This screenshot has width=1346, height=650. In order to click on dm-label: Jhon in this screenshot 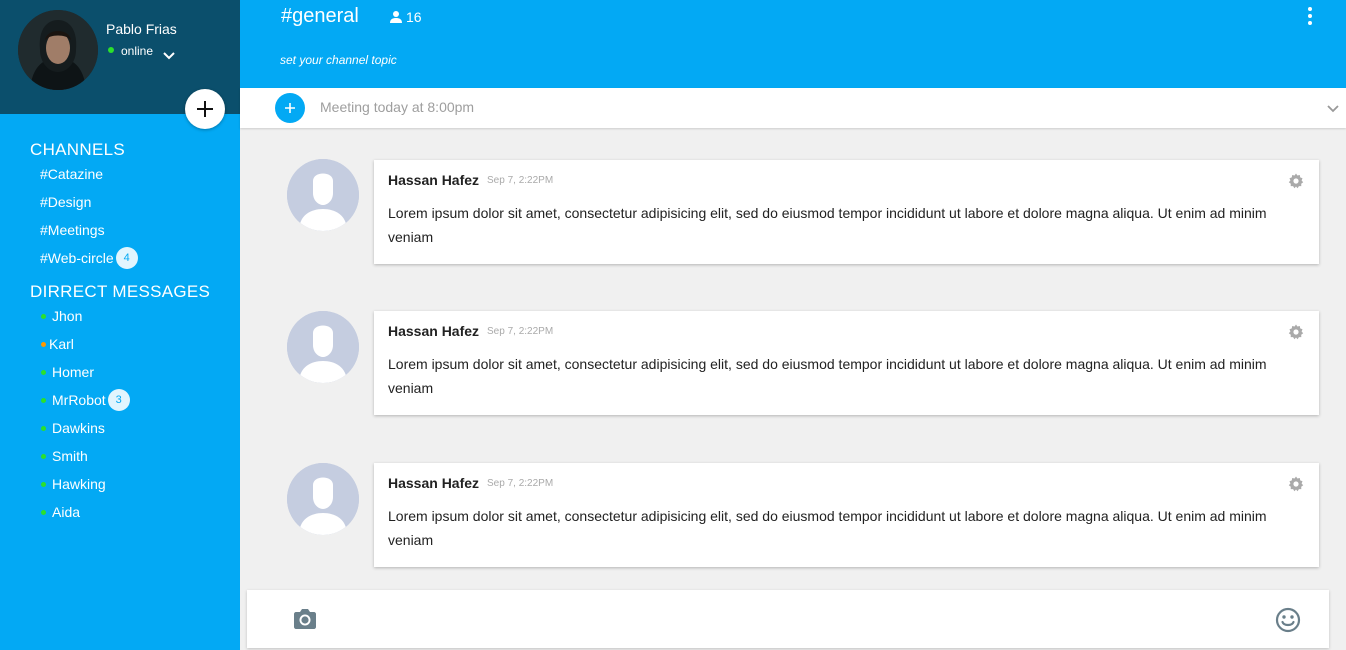, I will do `click(67, 316)`.